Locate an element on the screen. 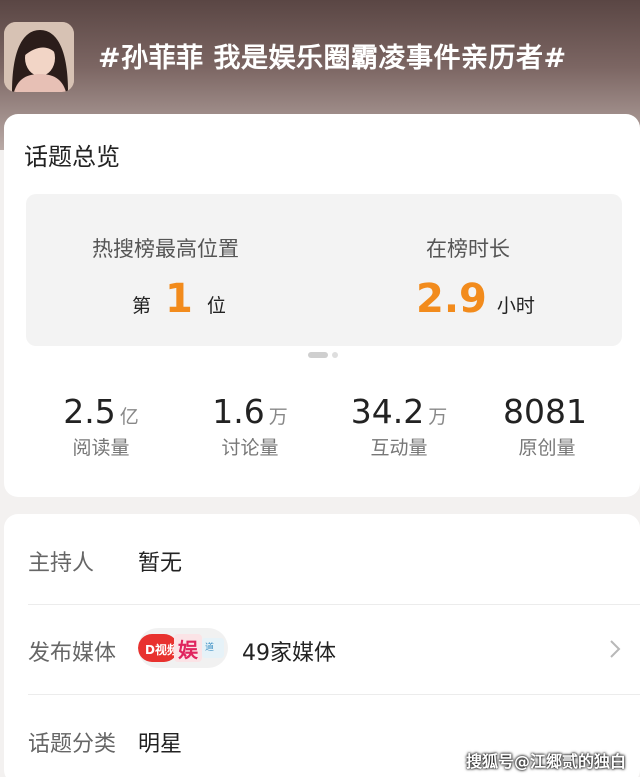  stat-interact-unit: 万 is located at coordinates (438, 417).